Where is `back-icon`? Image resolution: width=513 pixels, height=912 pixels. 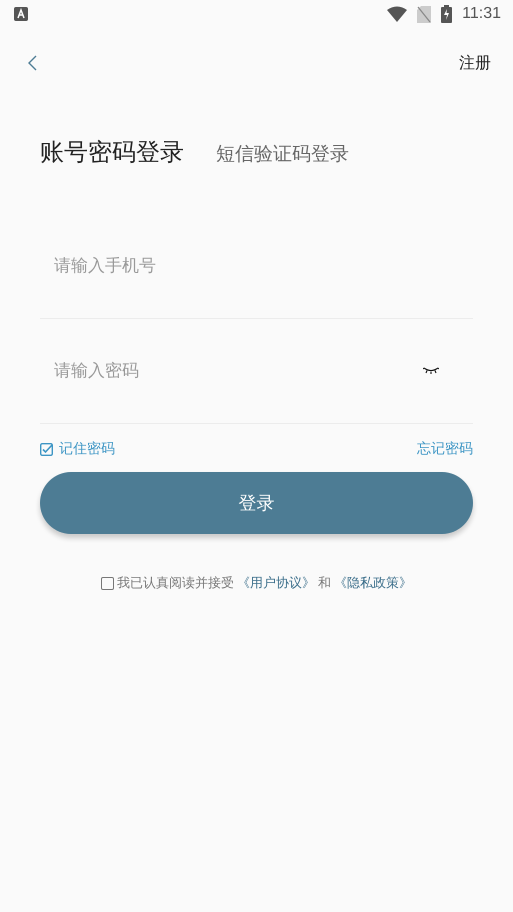 back-icon is located at coordinates (32, 63).